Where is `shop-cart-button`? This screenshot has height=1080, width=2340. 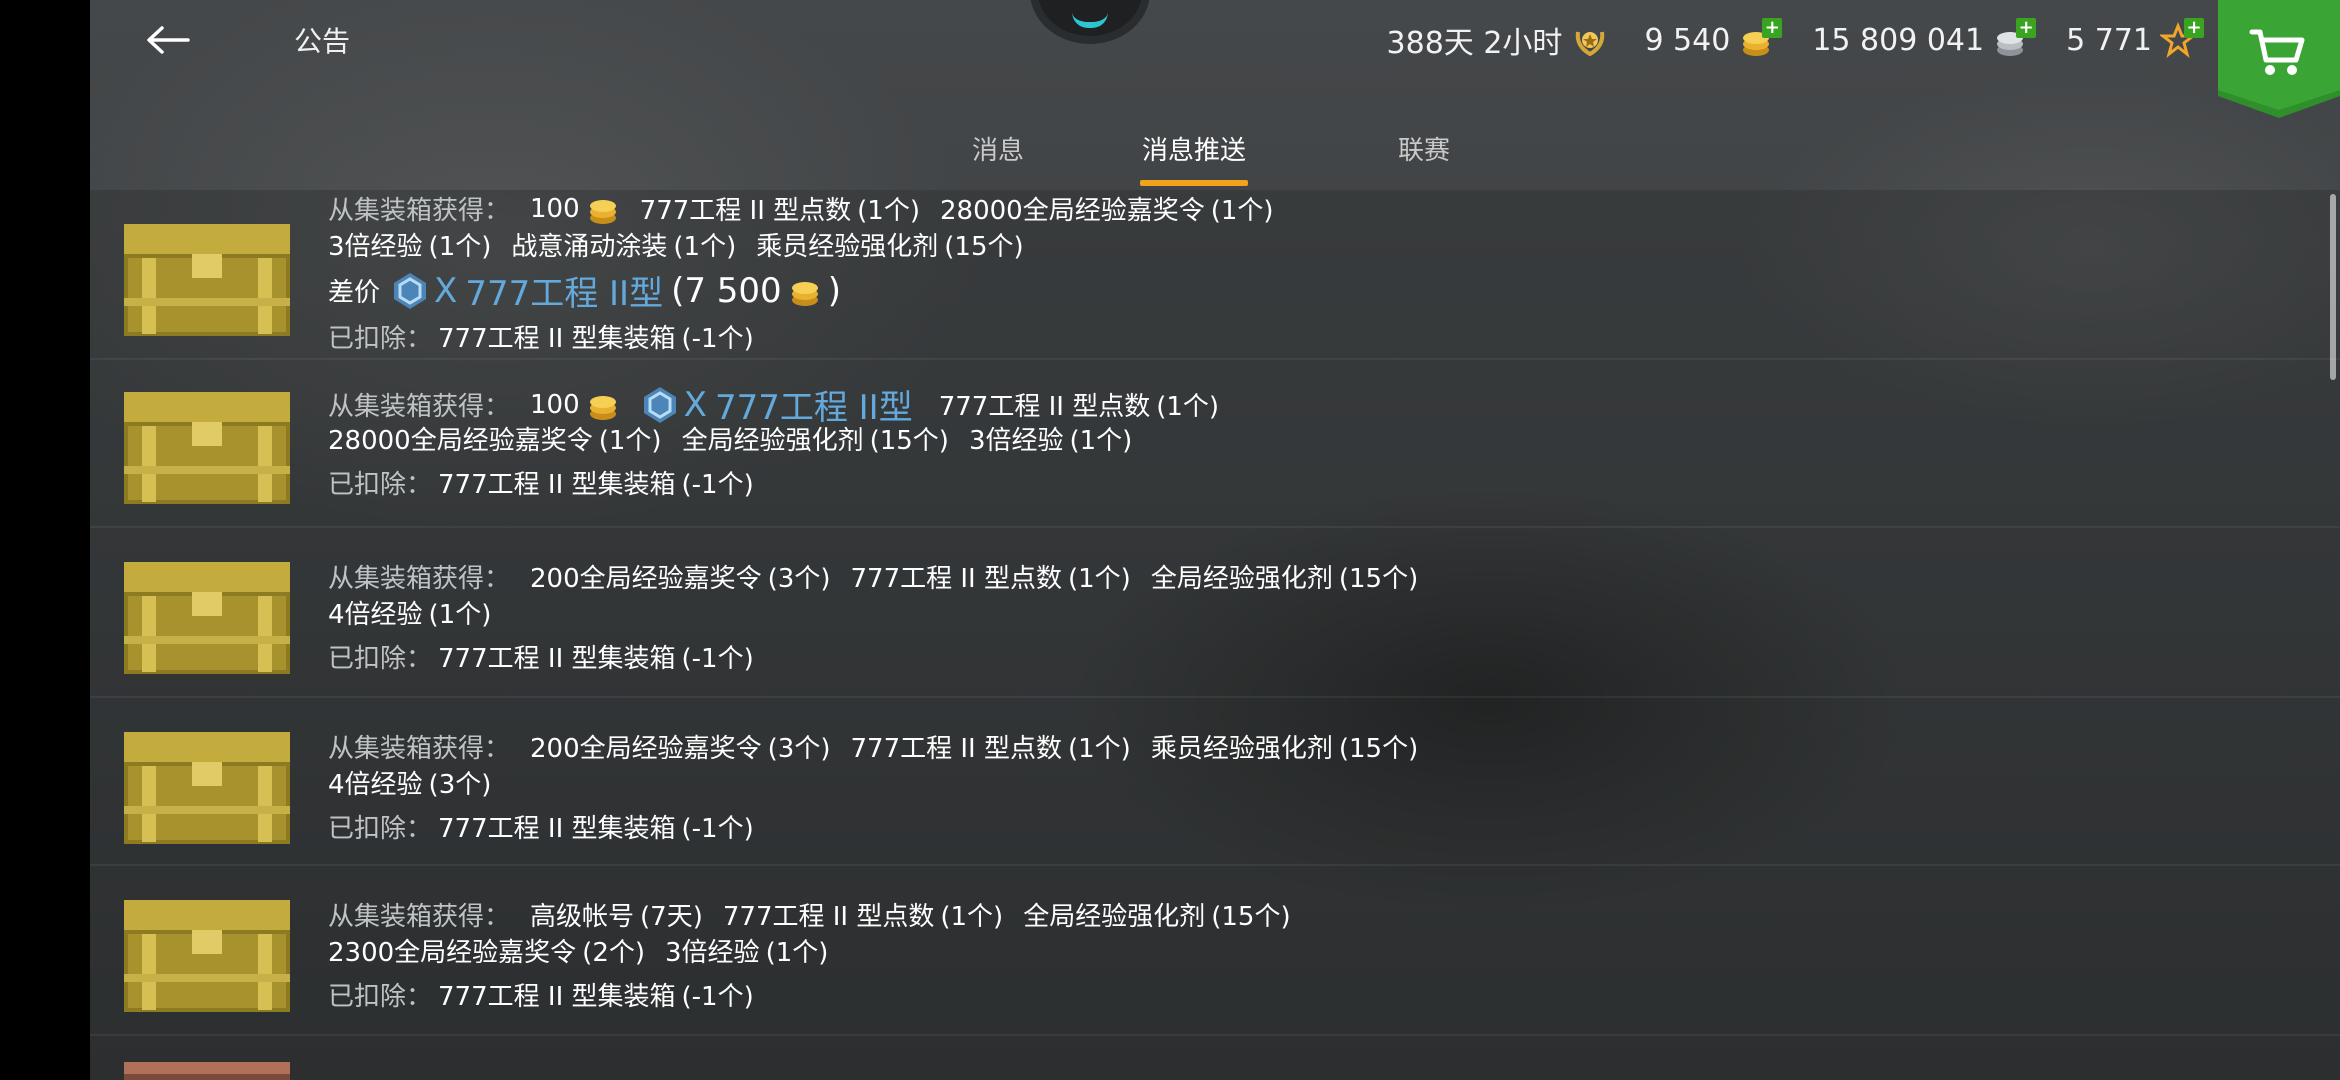
shop-cart-button is located at coordinates (2279, 60).